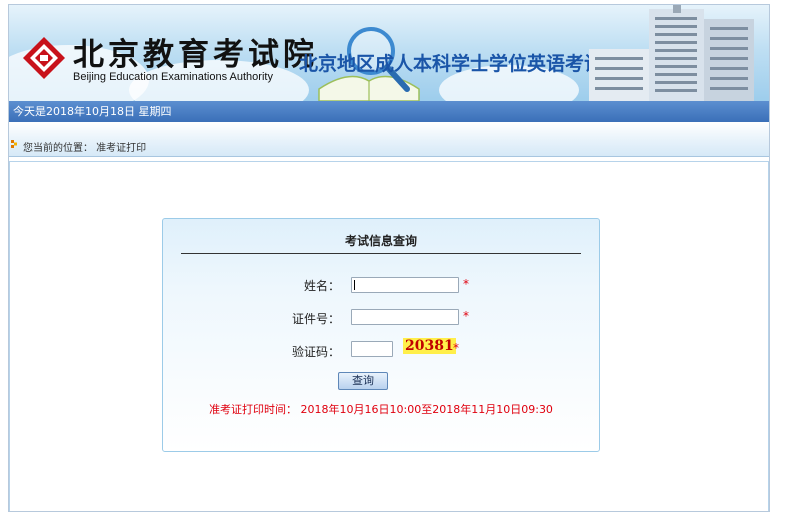  What do you see at coordinates (405, 285) in the screenshot?
I see `name-input` at bounding box center [405, 285].